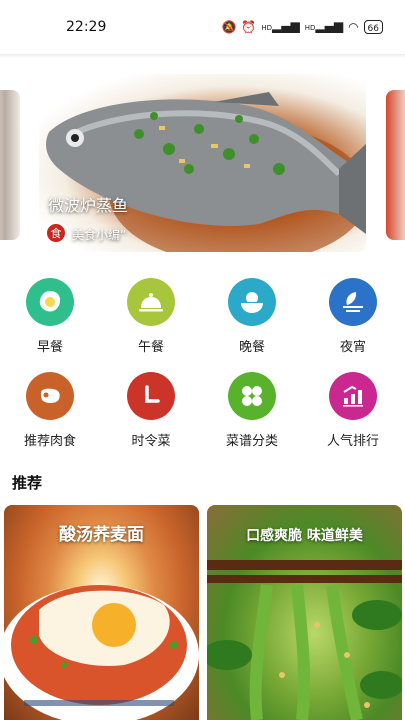  What do you see at coordinates (50, 302) in the screenshot?
I see `fried-egg-icon` at bounding box center [50, 302].